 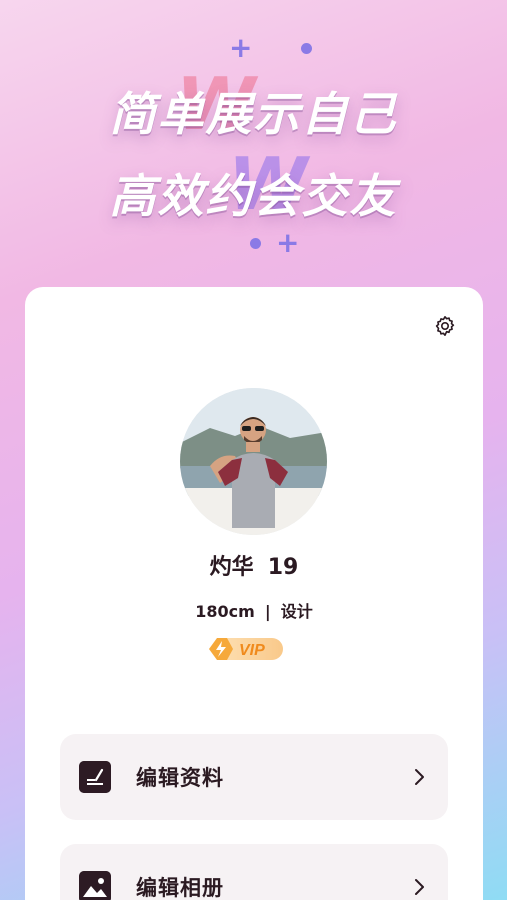 What do you see at coordinates (253, 114) in the screenshot?
I see `hero-title-line-1: 简单展示自己` at bounding box center [253, 114].